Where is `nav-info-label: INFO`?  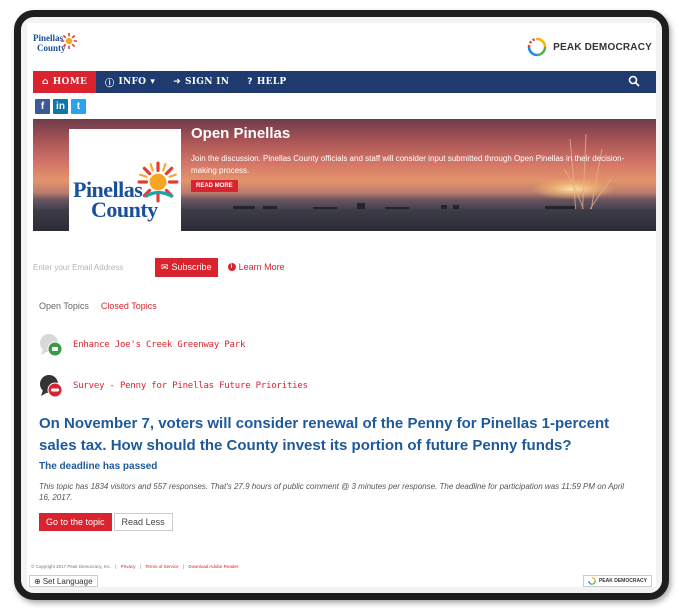
nav-info-label: INFO is located at coordinates (132, 82).